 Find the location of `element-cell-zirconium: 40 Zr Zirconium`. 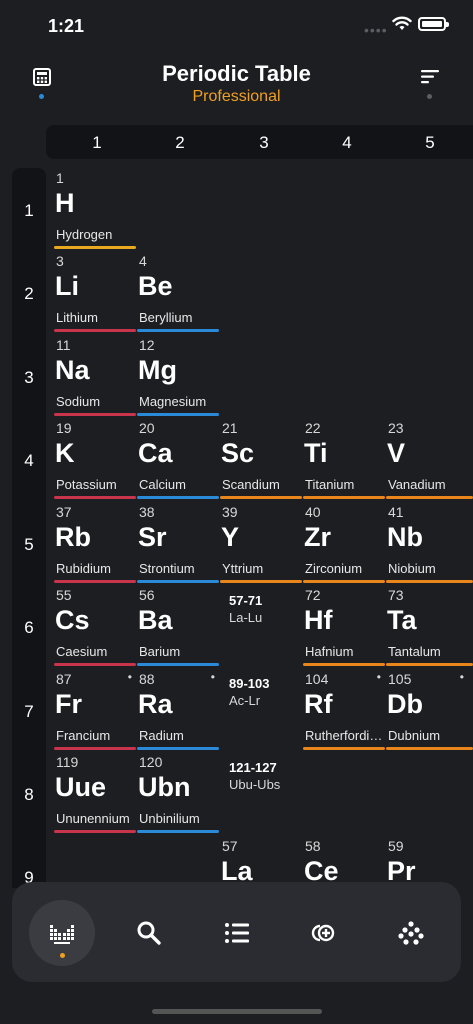

element-cell-zirconium: 40 Zr Zirconium is located at coordinates (344, 543).